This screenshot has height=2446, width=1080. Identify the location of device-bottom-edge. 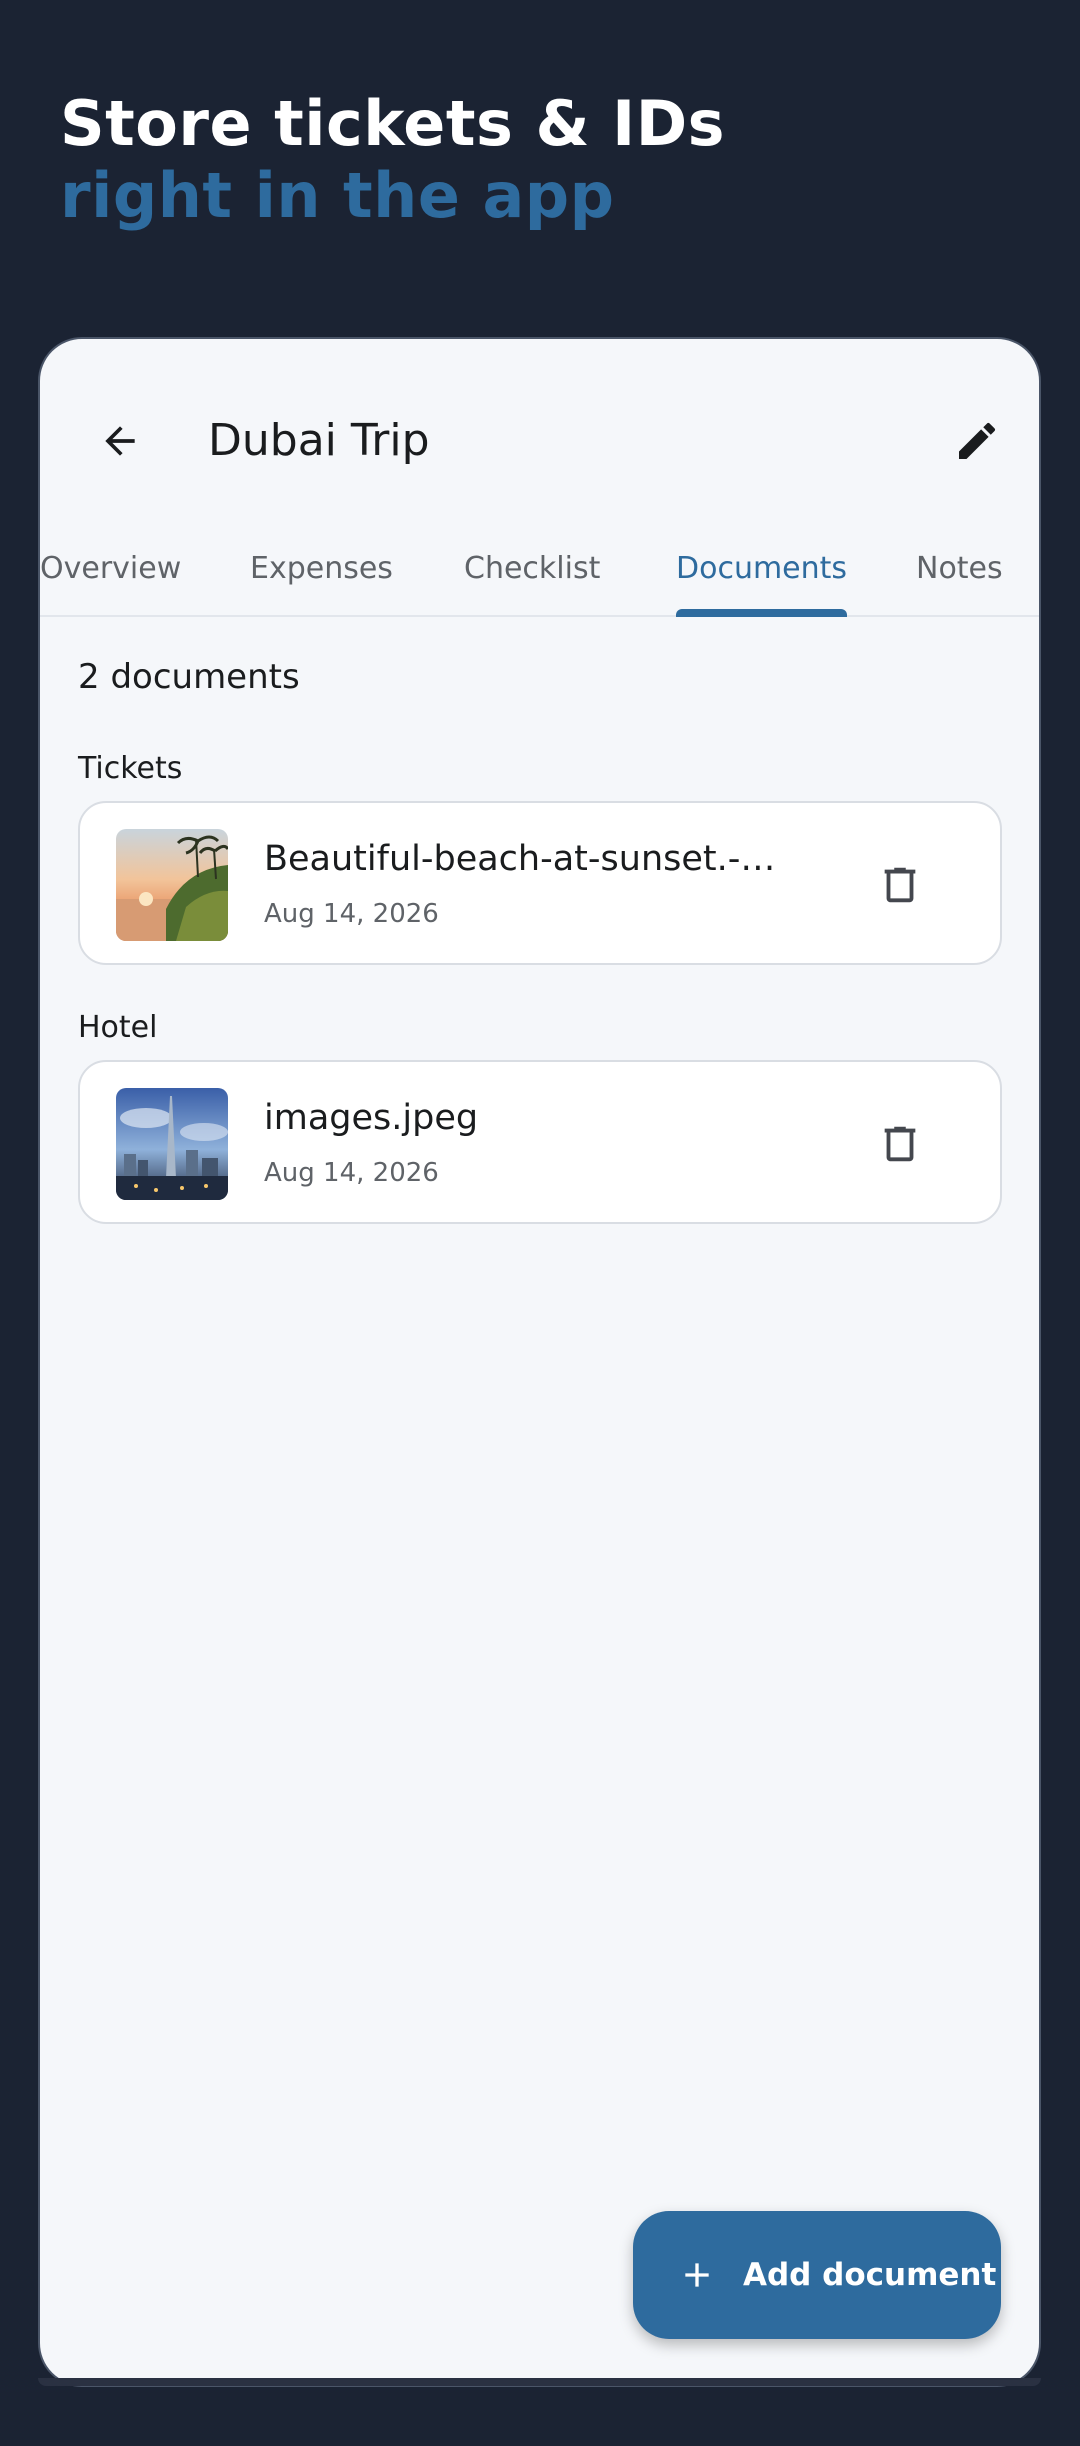
(539, 2382).